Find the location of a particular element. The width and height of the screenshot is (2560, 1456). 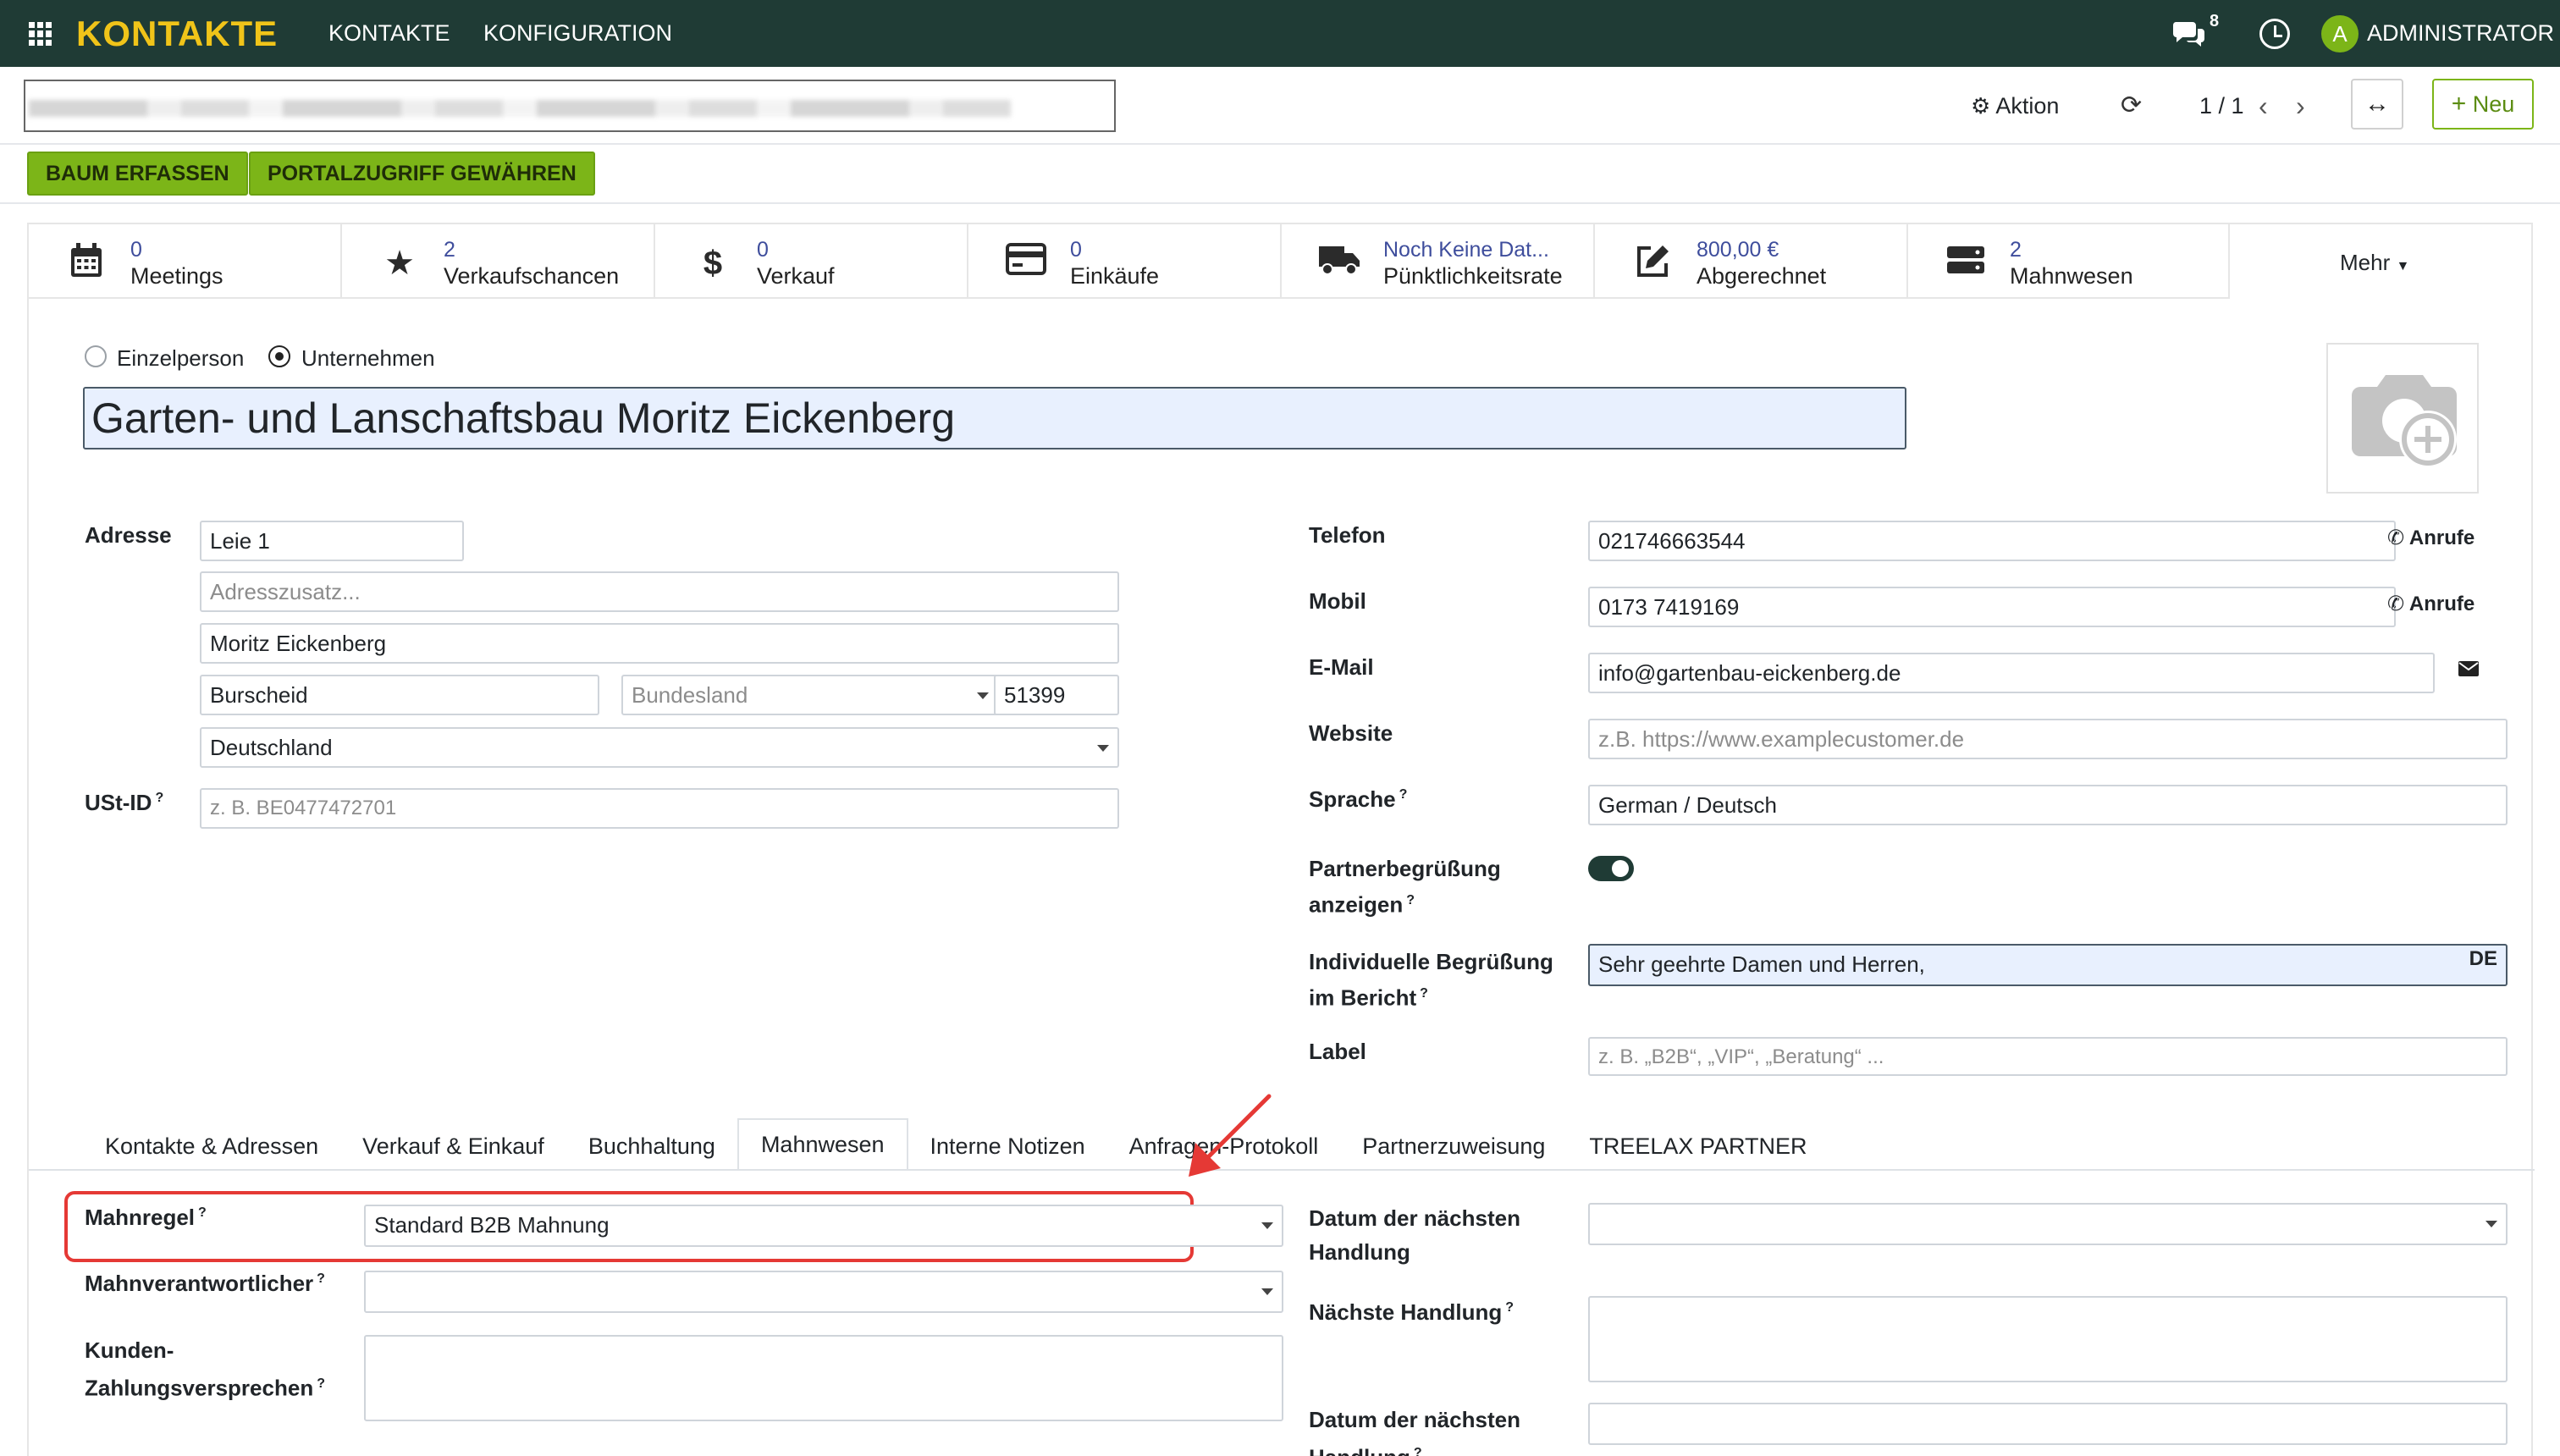

country-value: Deutschland is located at coordinates (271, 747).